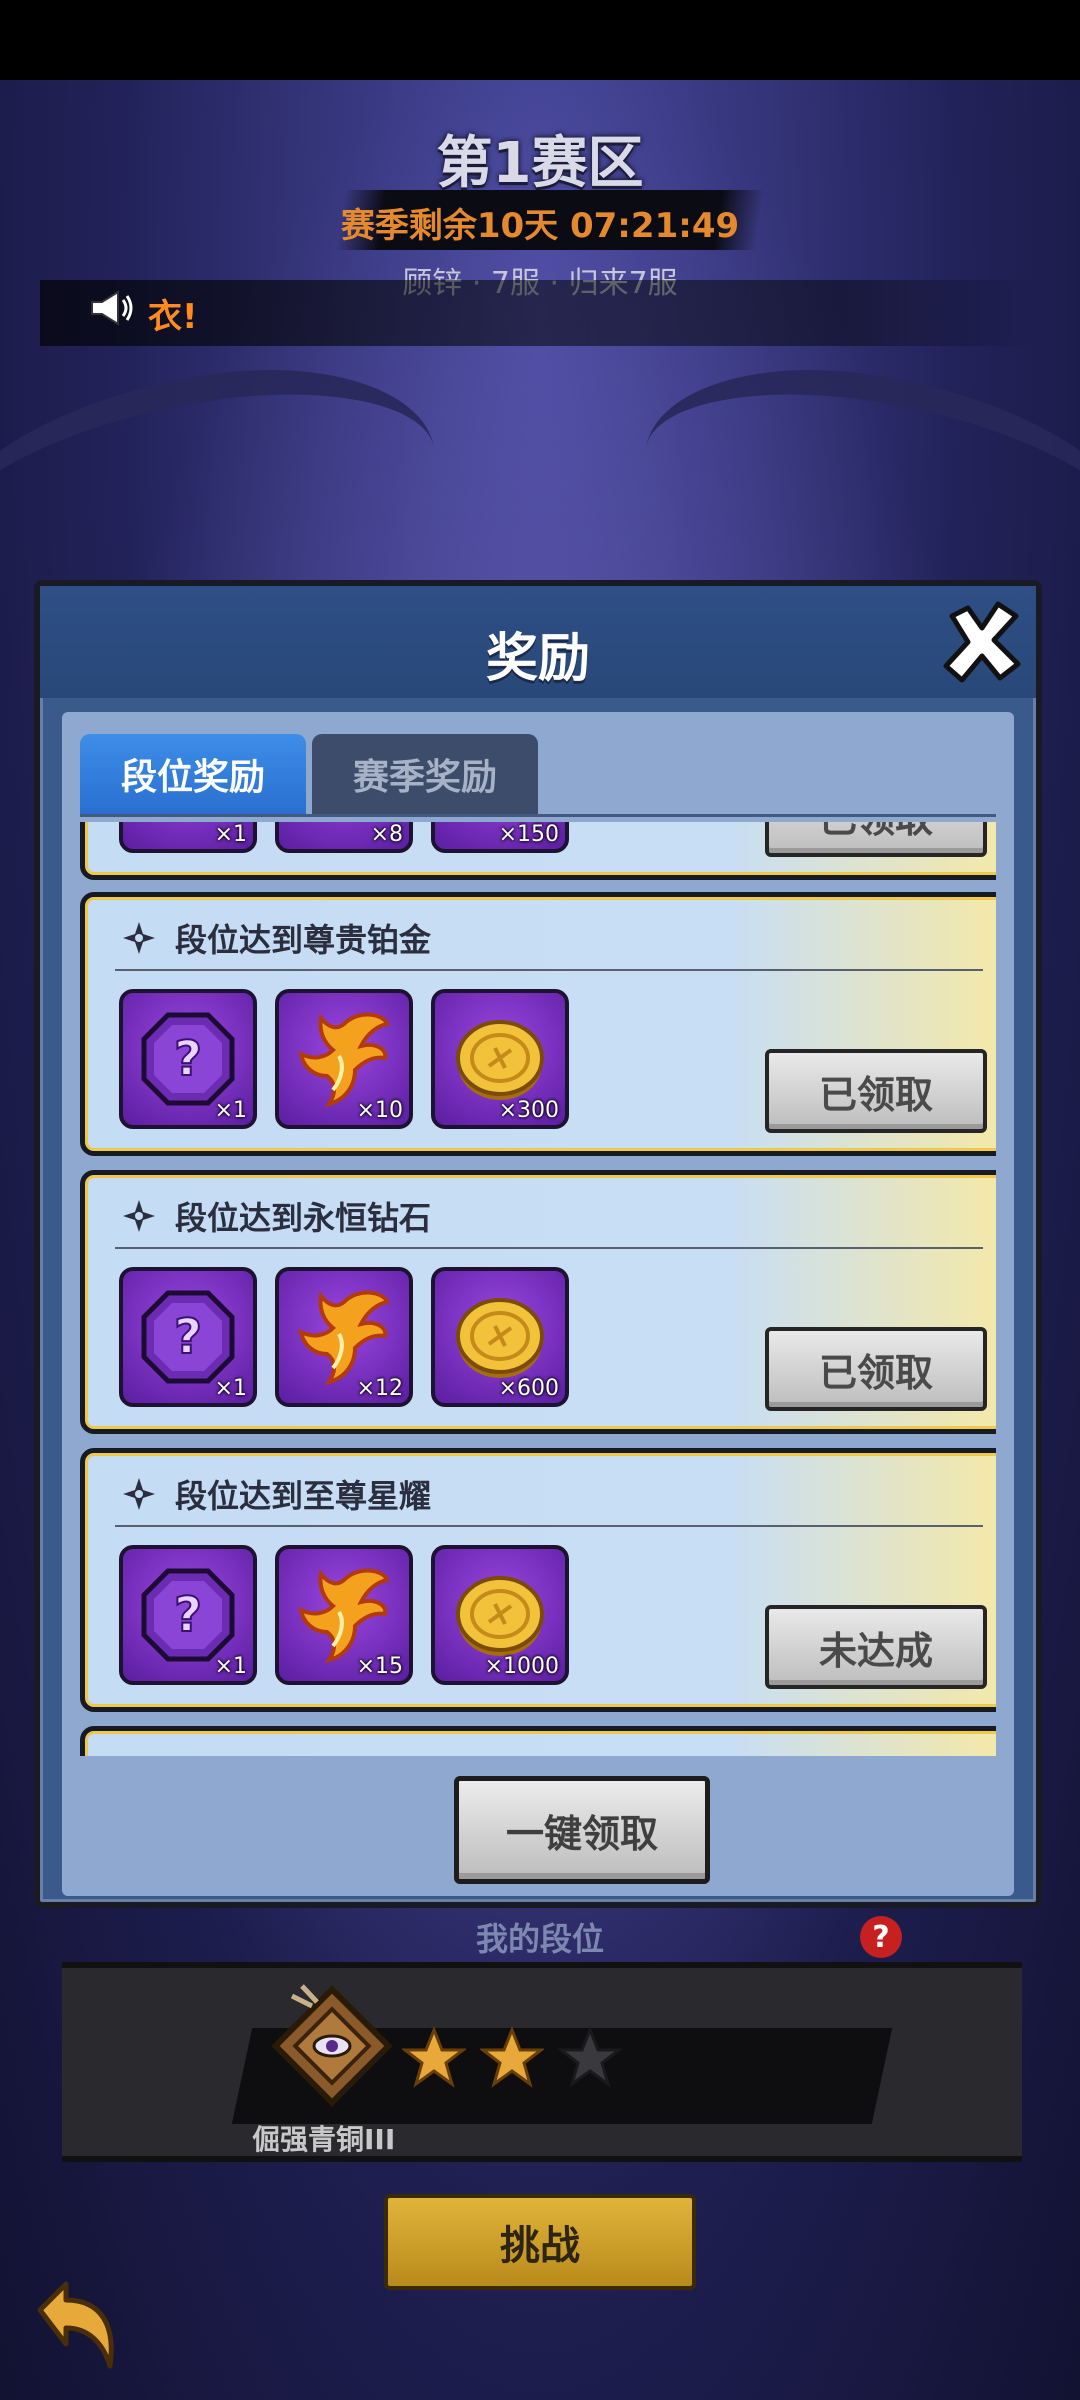  What do you see at coordinates (324, 2139) in the screenshot?
I see `rank-name: 倔强青铜III` at bounding box center [324, 2139].